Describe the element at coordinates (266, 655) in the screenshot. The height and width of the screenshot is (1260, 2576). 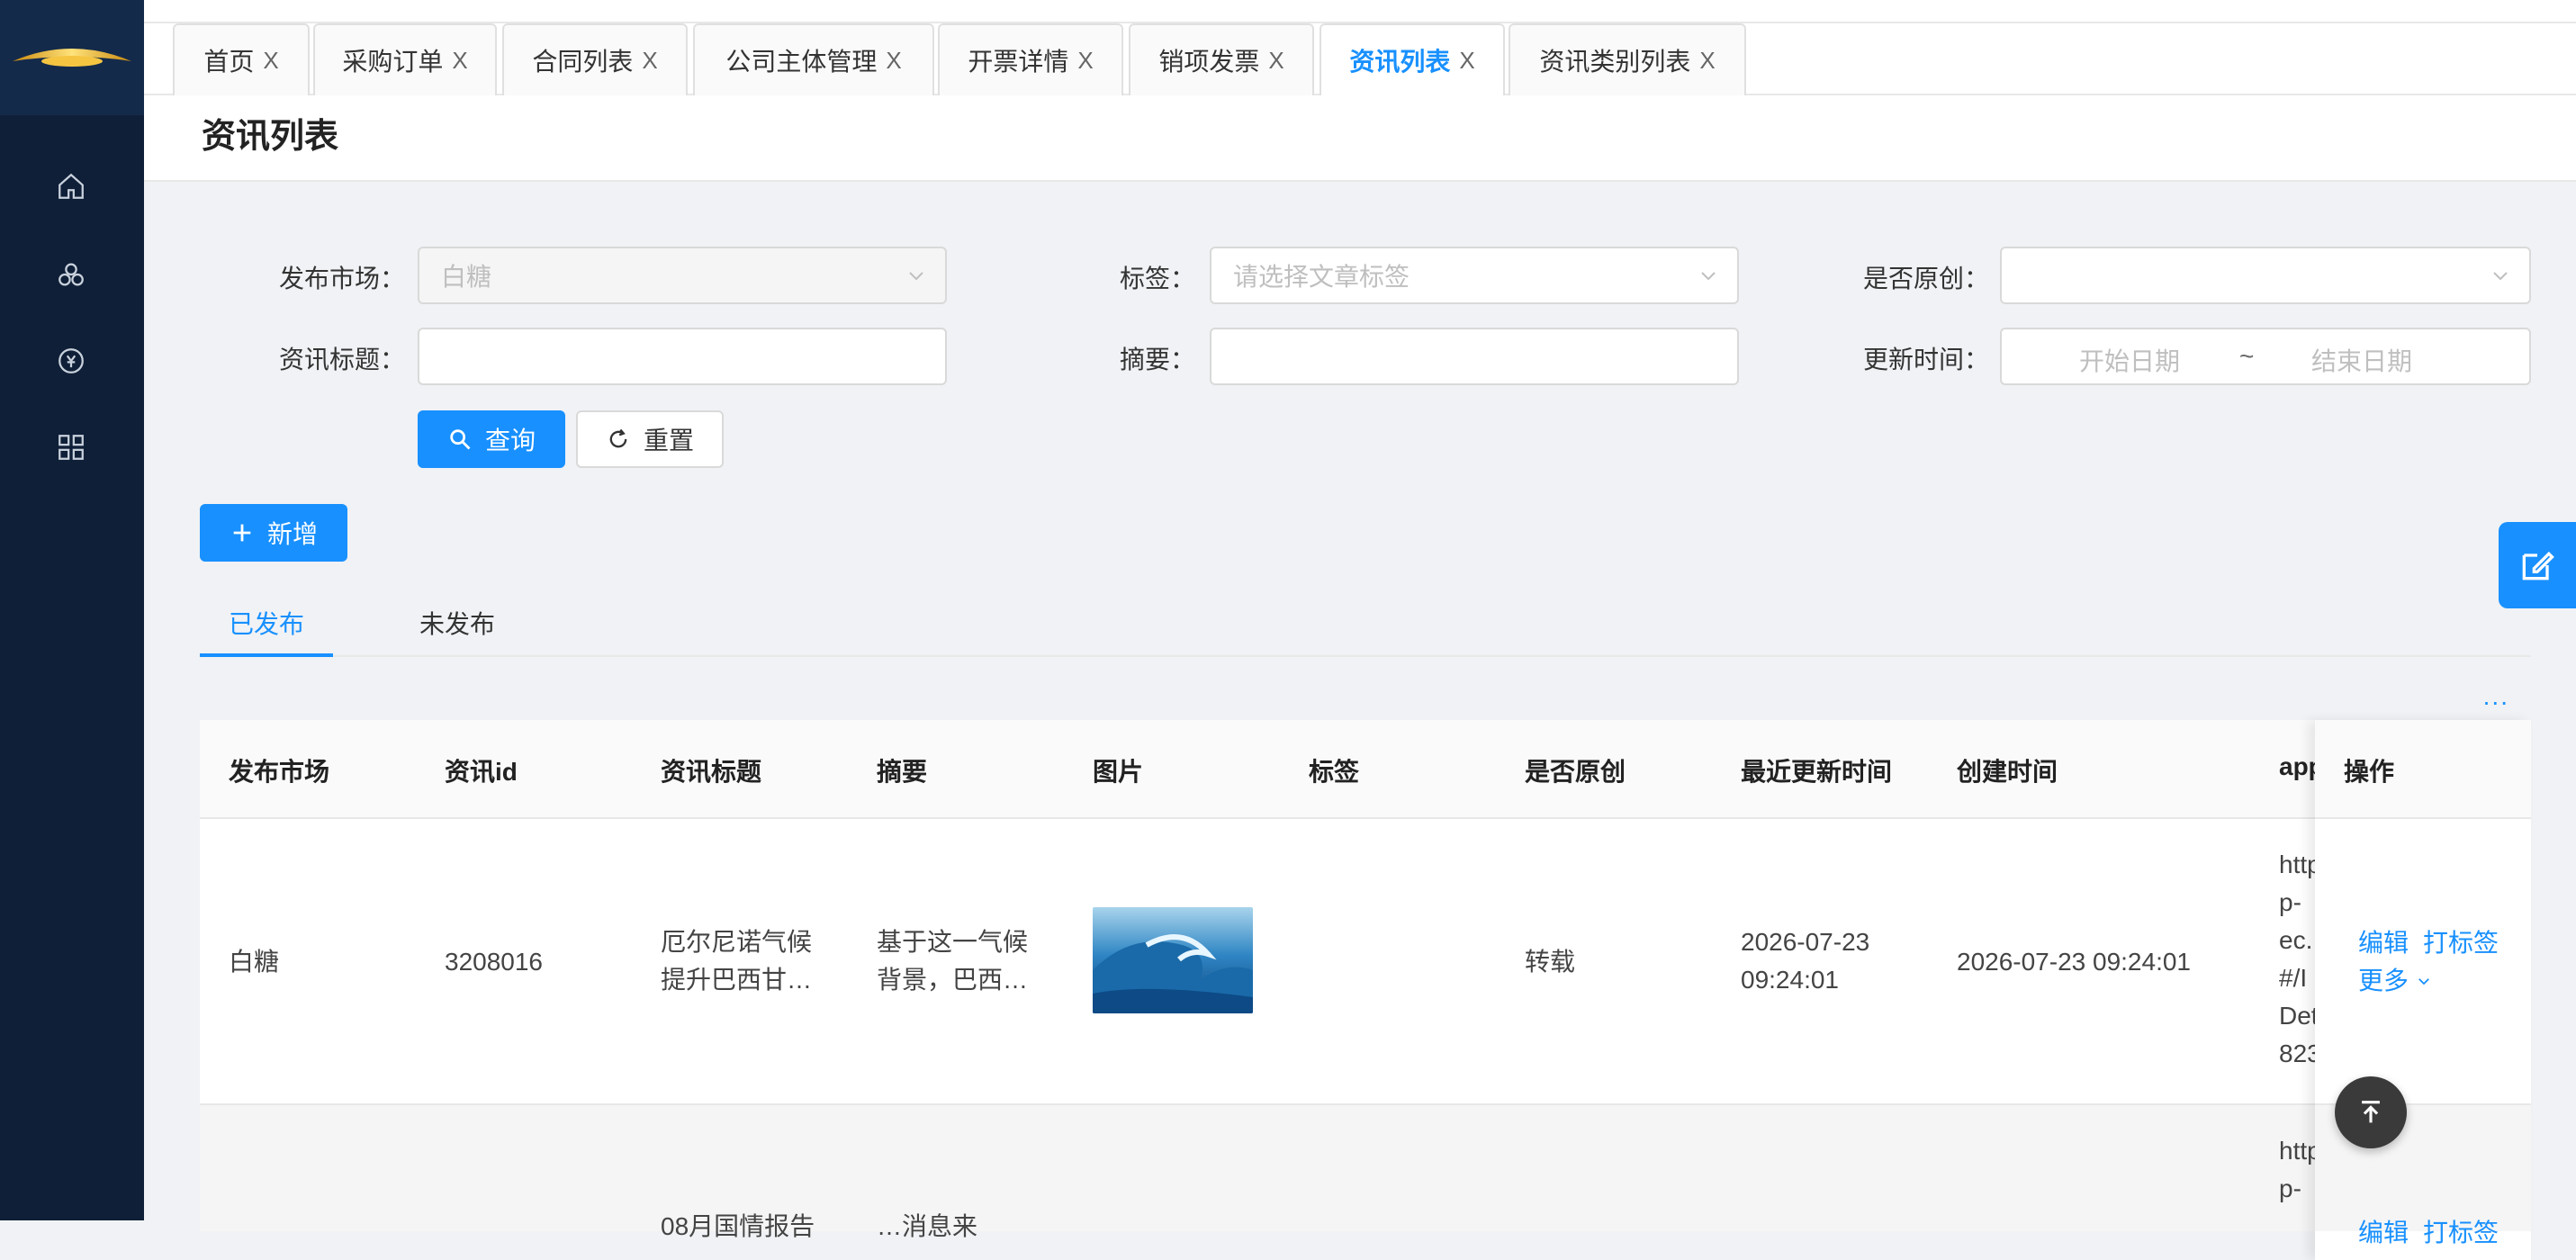
I see `subtab-active-indicator` at that location.